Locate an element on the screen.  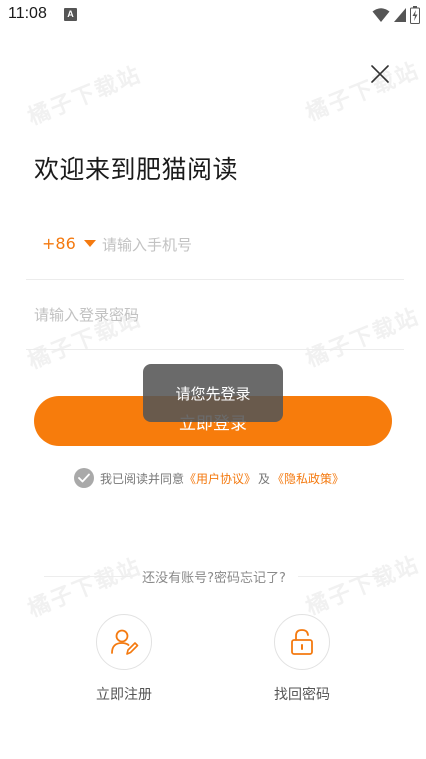
alternate-options-divider: 还没有账号?密码忘记了? is located at coordinates (214, 576).